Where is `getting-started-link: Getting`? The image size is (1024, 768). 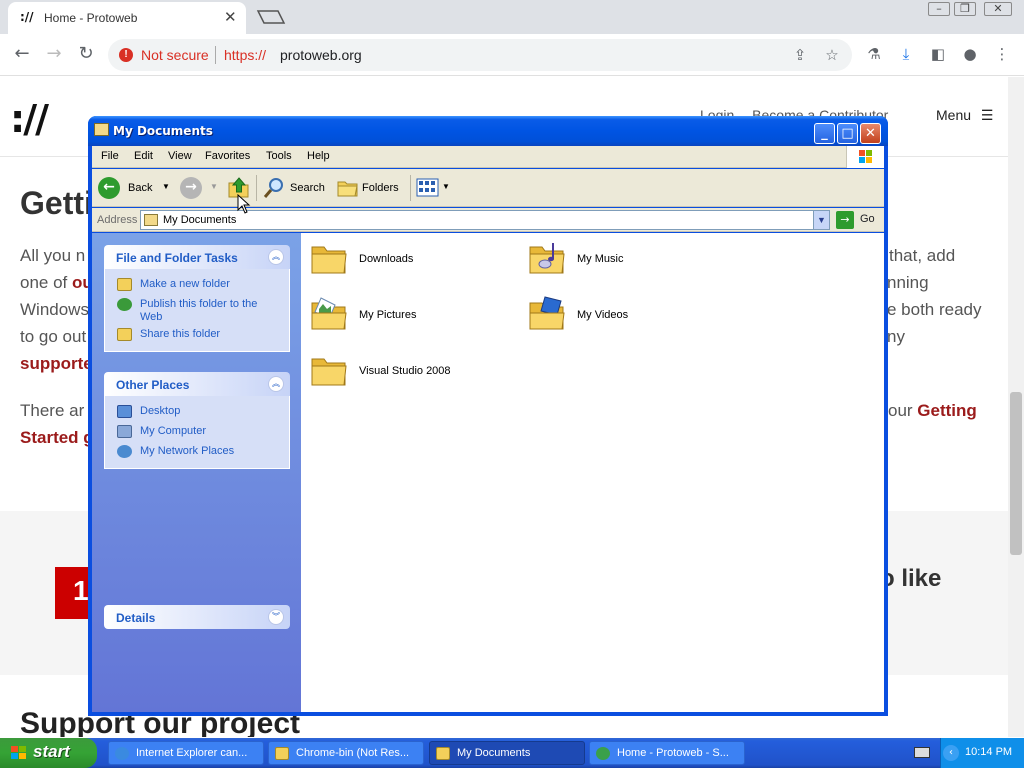
getting-started-link: Getting is located at coordinates (947, 410).